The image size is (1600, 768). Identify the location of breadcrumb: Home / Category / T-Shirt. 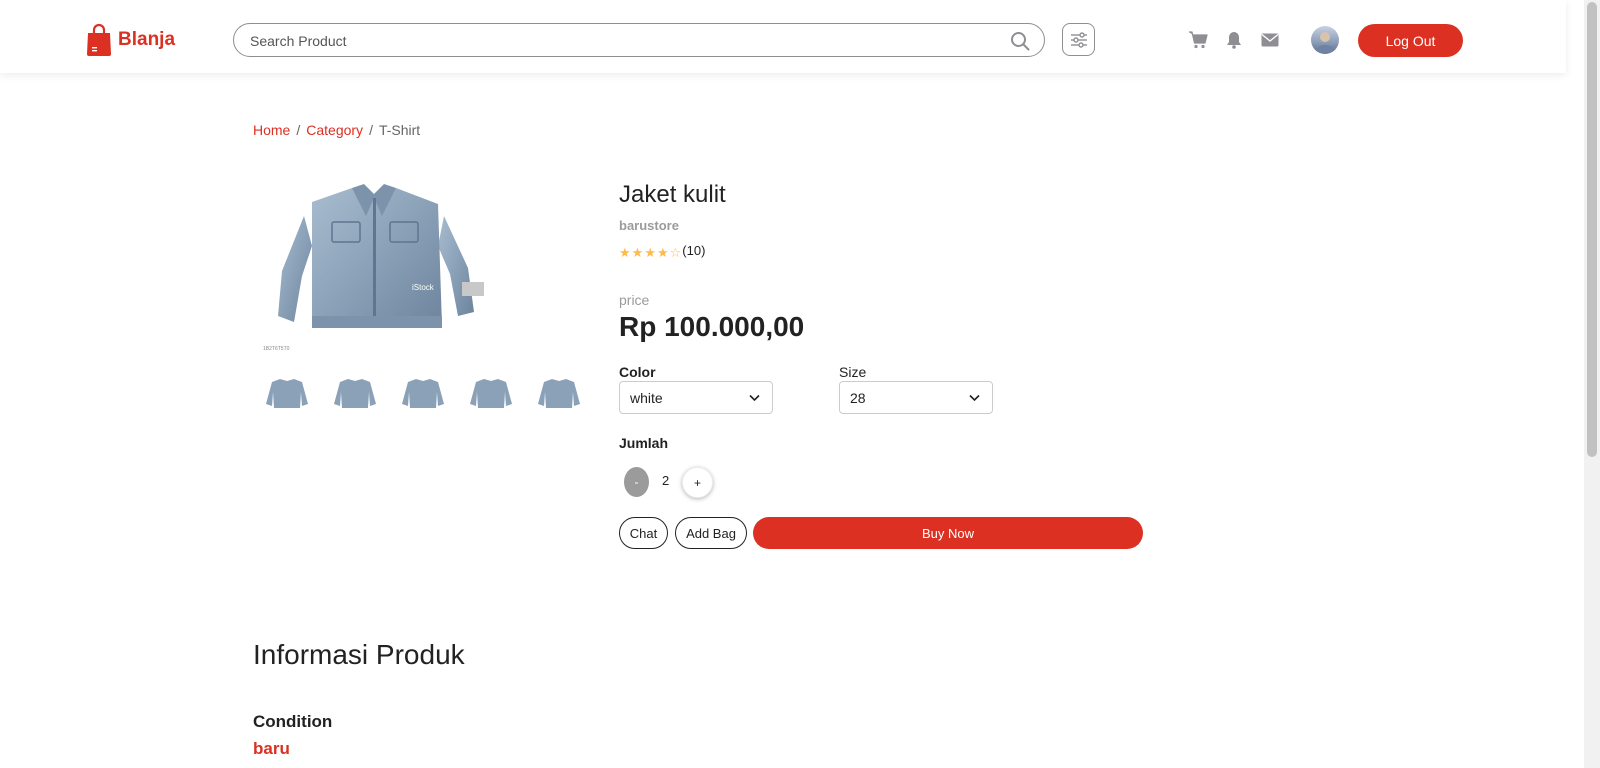
(336, 130).